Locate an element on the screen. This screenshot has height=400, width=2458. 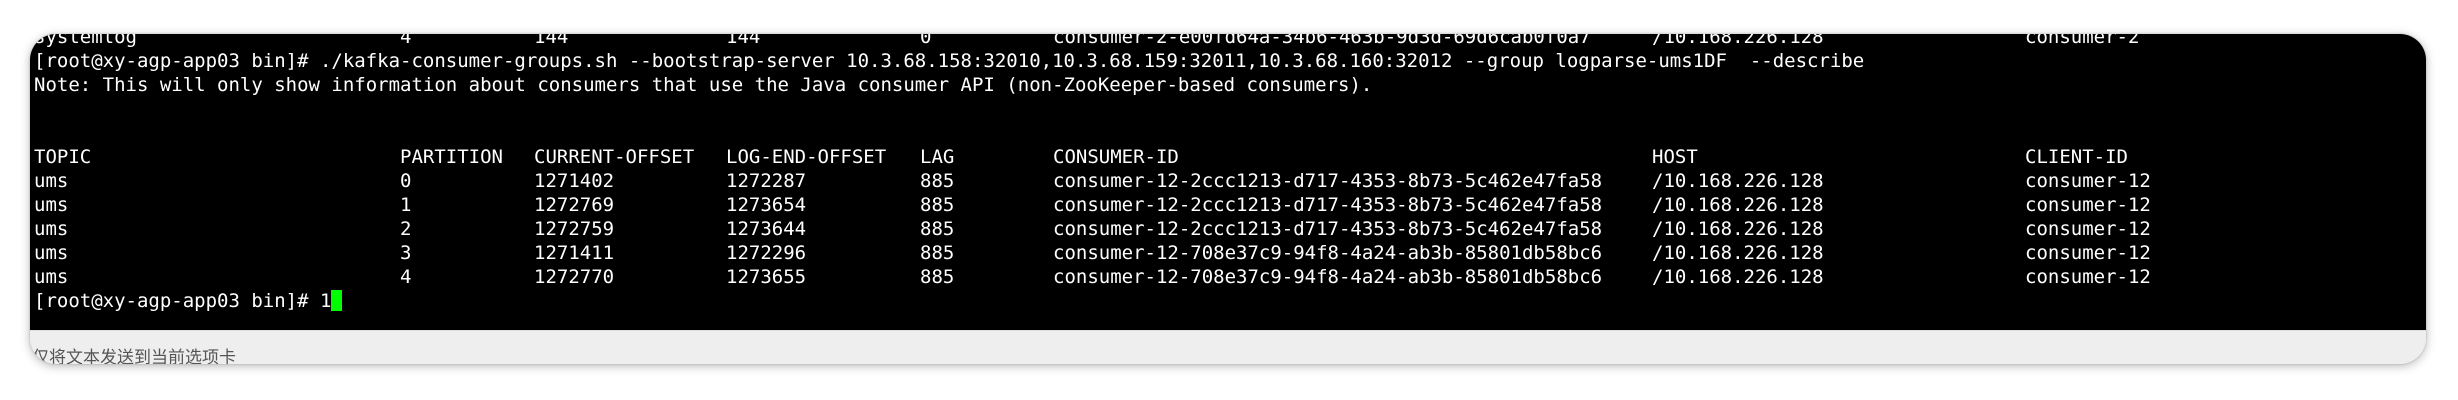
row-log-end-offset: 1272296 is located at coordinates (766, 253).